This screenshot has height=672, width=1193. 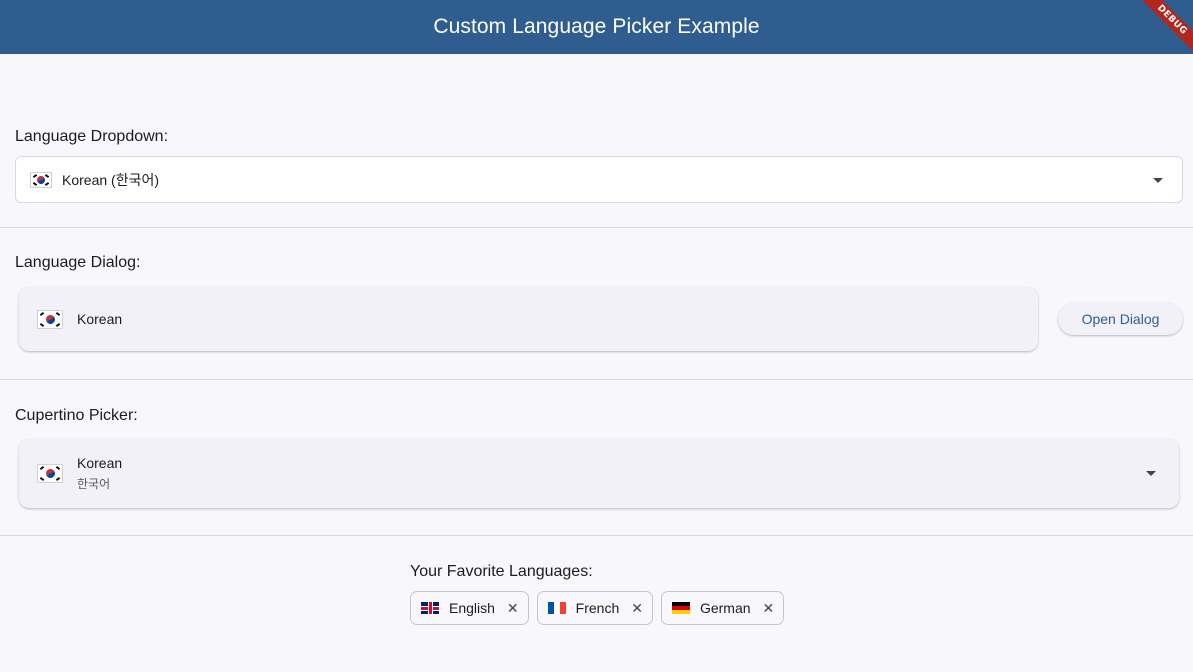 I want to click on dropdown-section-label: Language Dropdown:, so click(x=92, y=136).